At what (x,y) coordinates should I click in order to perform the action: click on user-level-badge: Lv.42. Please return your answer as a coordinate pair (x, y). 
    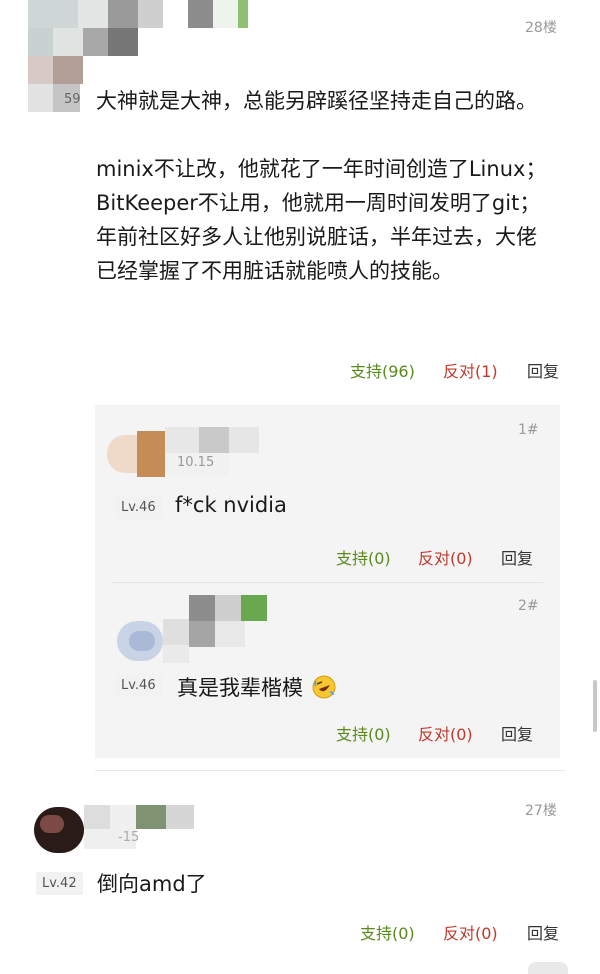
    Looking at the image, I should click on (59, 883).